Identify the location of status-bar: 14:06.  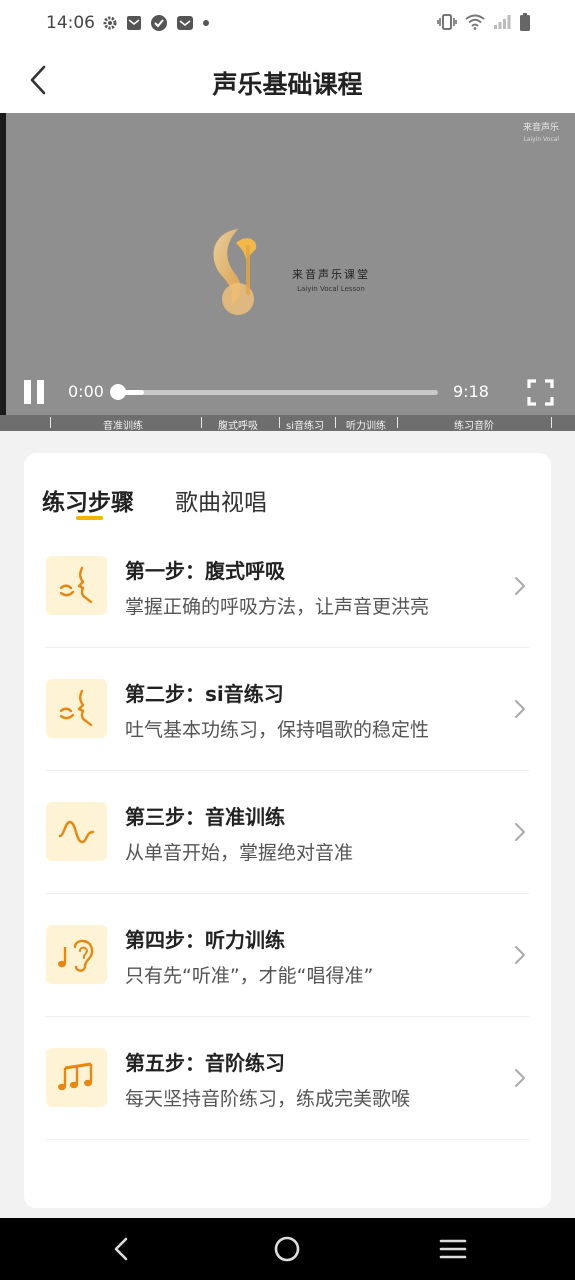
(287, 24).